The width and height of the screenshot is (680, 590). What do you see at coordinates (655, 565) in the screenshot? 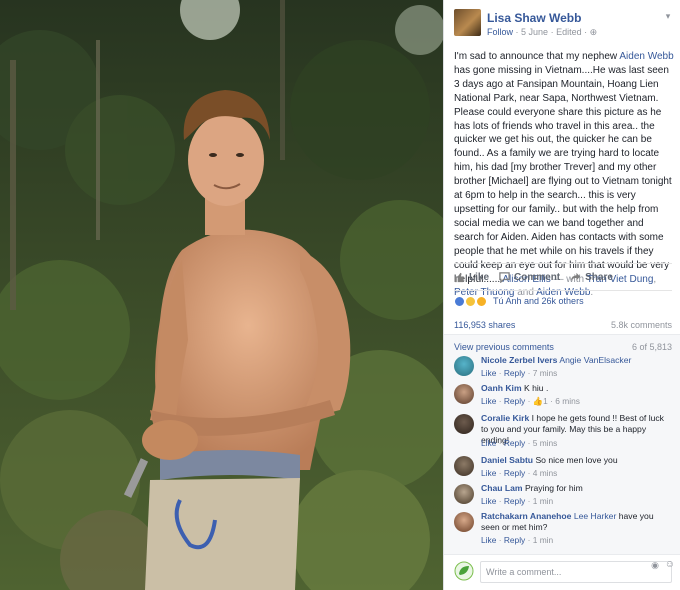
I see `camera-icon: ◉` at bounding box center [655, 565].